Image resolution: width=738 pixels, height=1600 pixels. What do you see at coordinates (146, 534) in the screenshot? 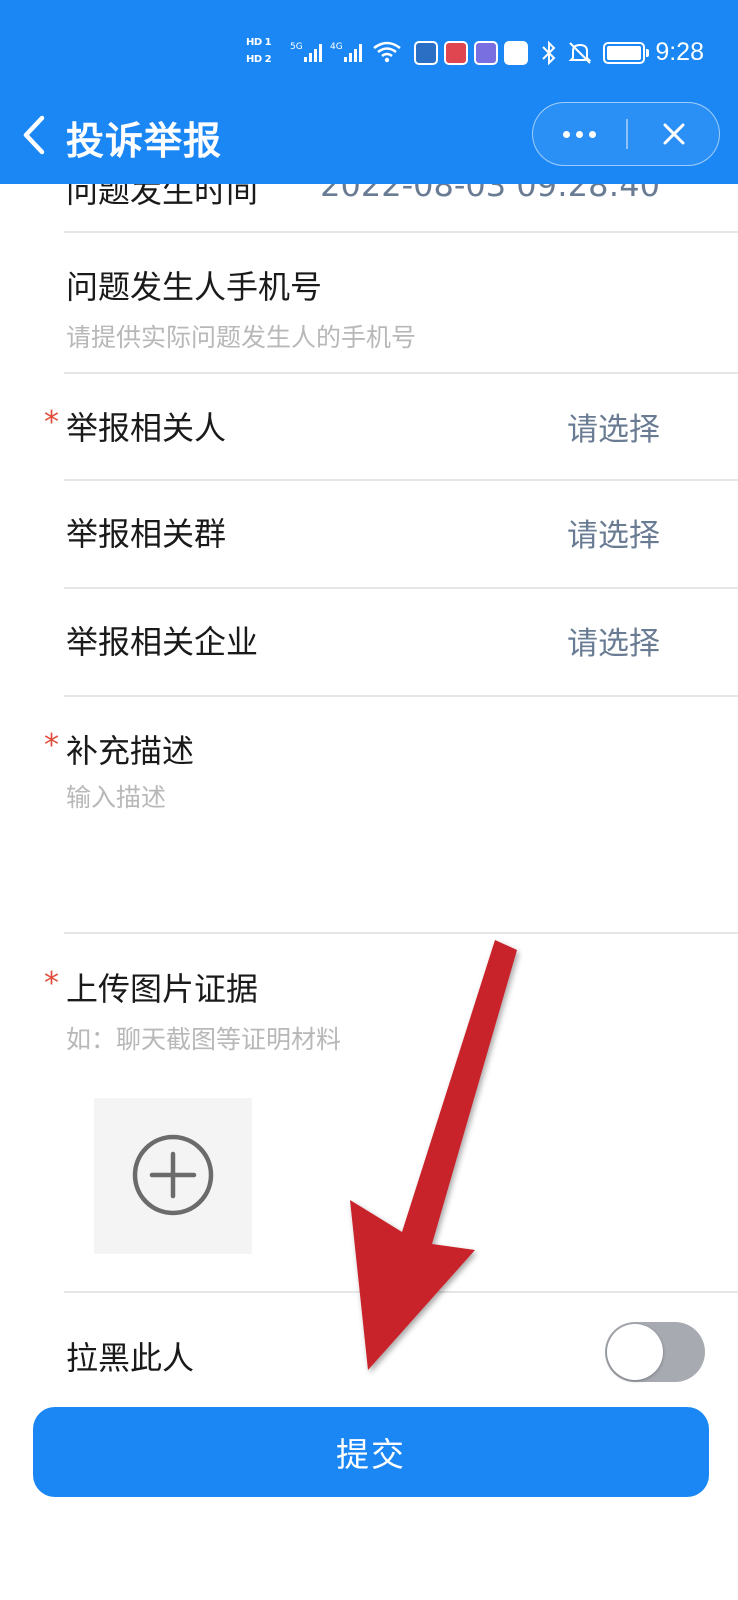
I see `related-group-label: 举报相关群` at bounding box center [146, 534].